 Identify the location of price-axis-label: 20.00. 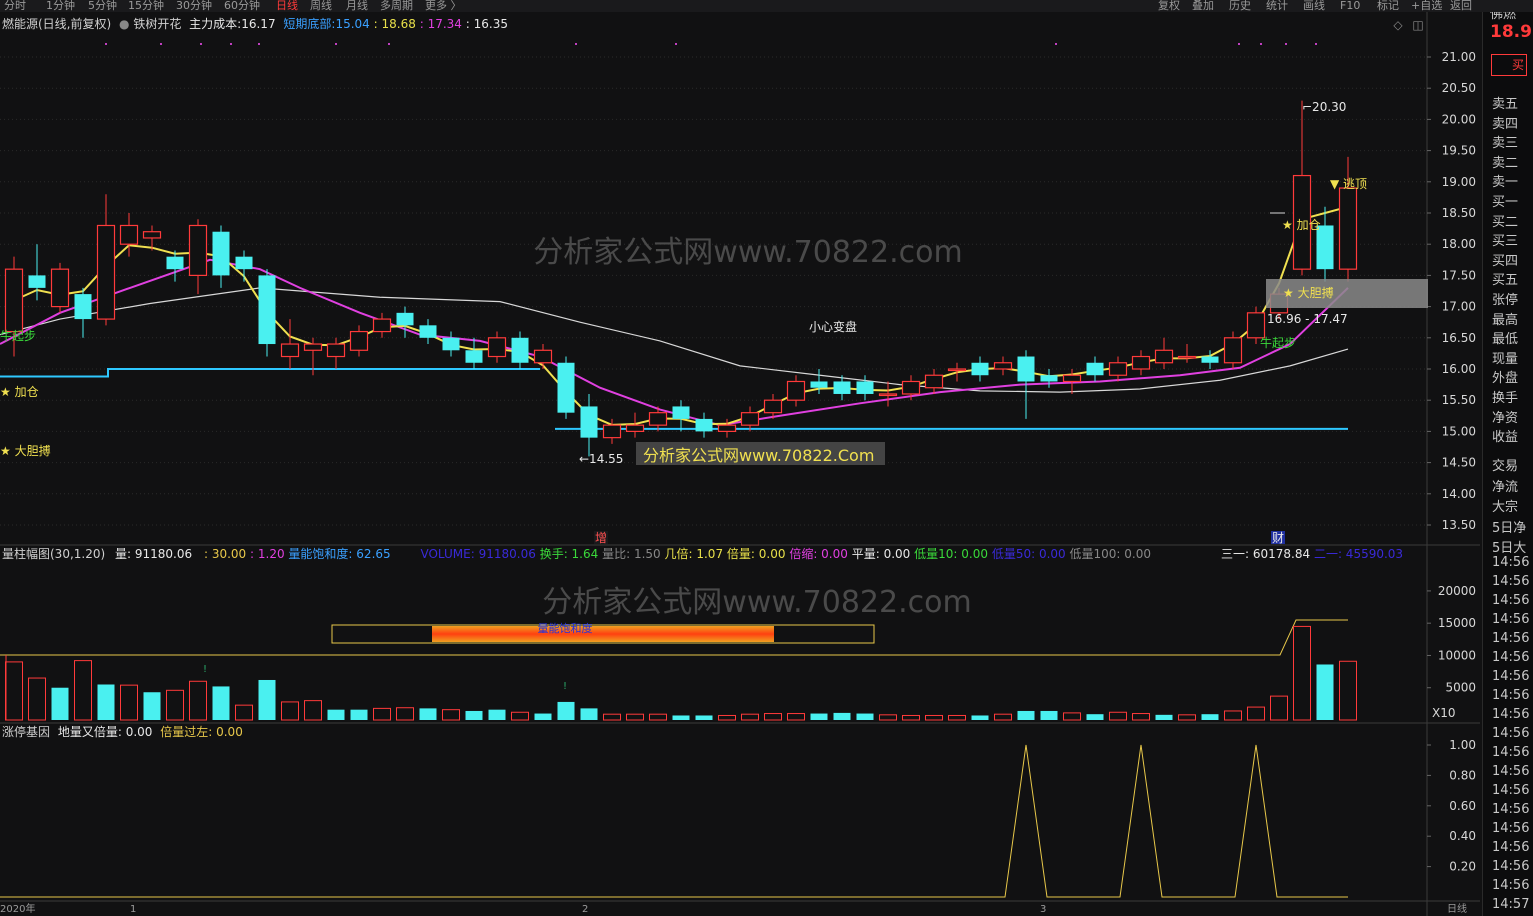
(1459, 119).